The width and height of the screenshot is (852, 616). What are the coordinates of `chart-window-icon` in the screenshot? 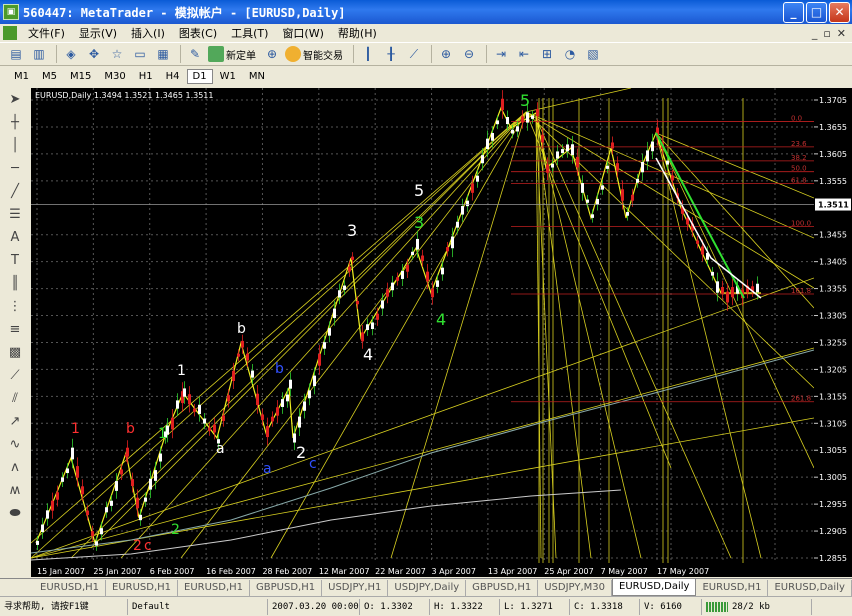 It's located at (10, 33).